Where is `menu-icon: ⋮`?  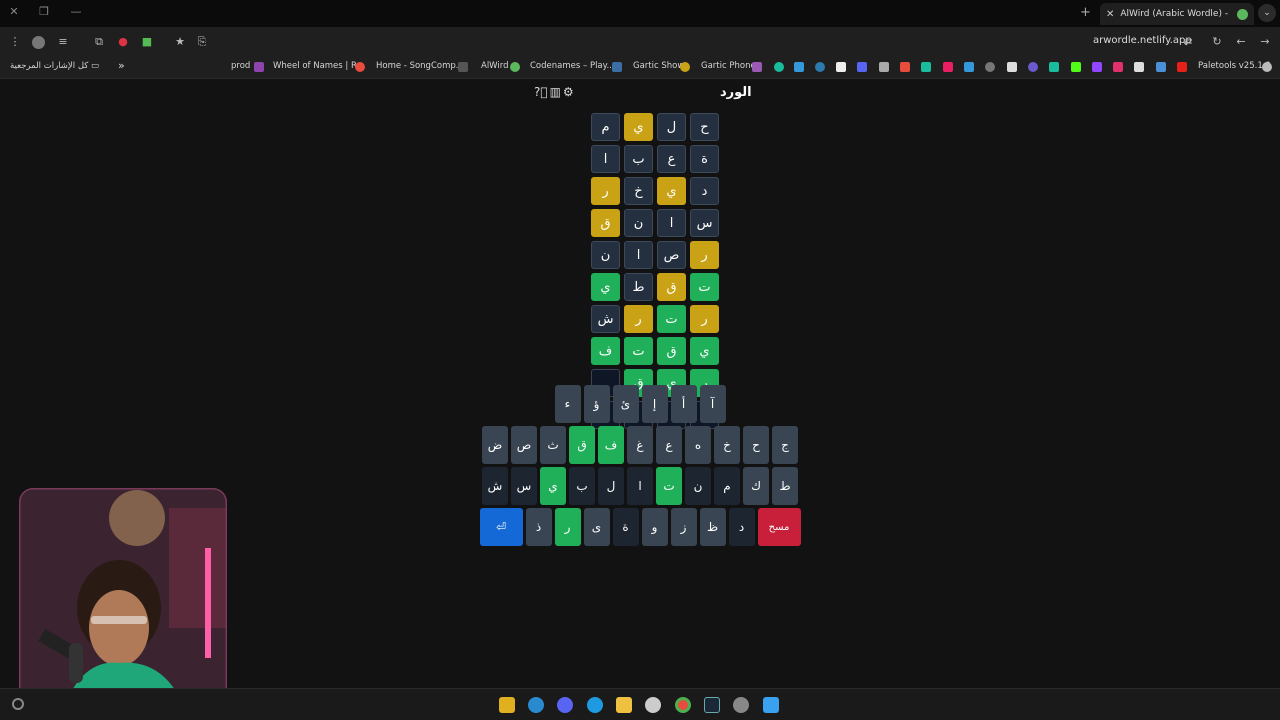 menu-icon: ⋮ is located at coordinates (15, 41).